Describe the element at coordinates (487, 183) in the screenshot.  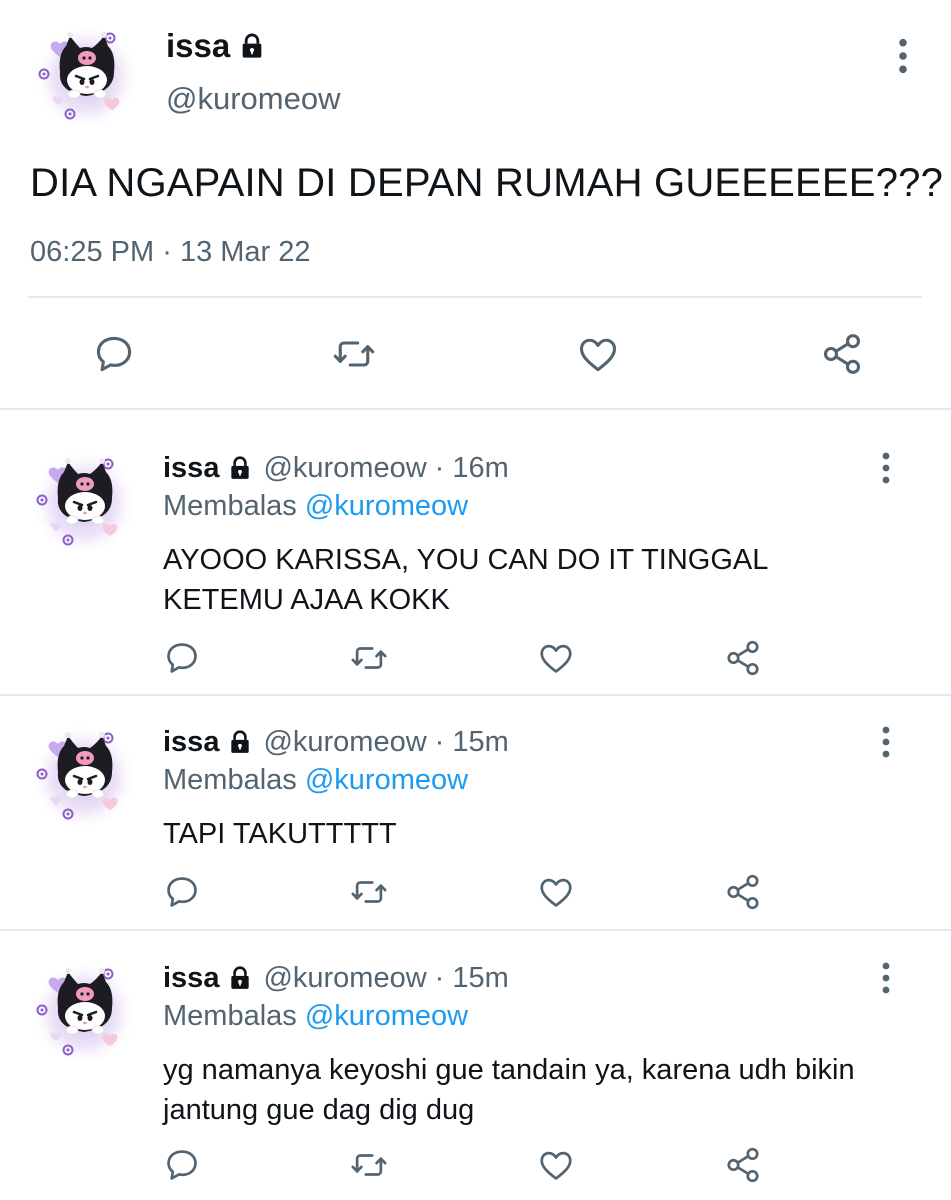
I see `tweet-text: DIA NGAPAIN DI DEPAN RUMAH GUEEEEEE???` at that location.